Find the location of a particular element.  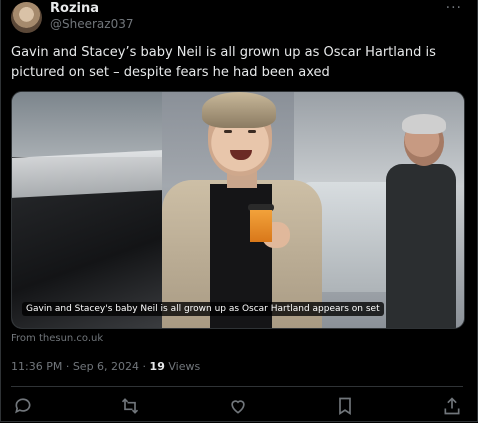

like-icon is located at coordinates (238, 406).